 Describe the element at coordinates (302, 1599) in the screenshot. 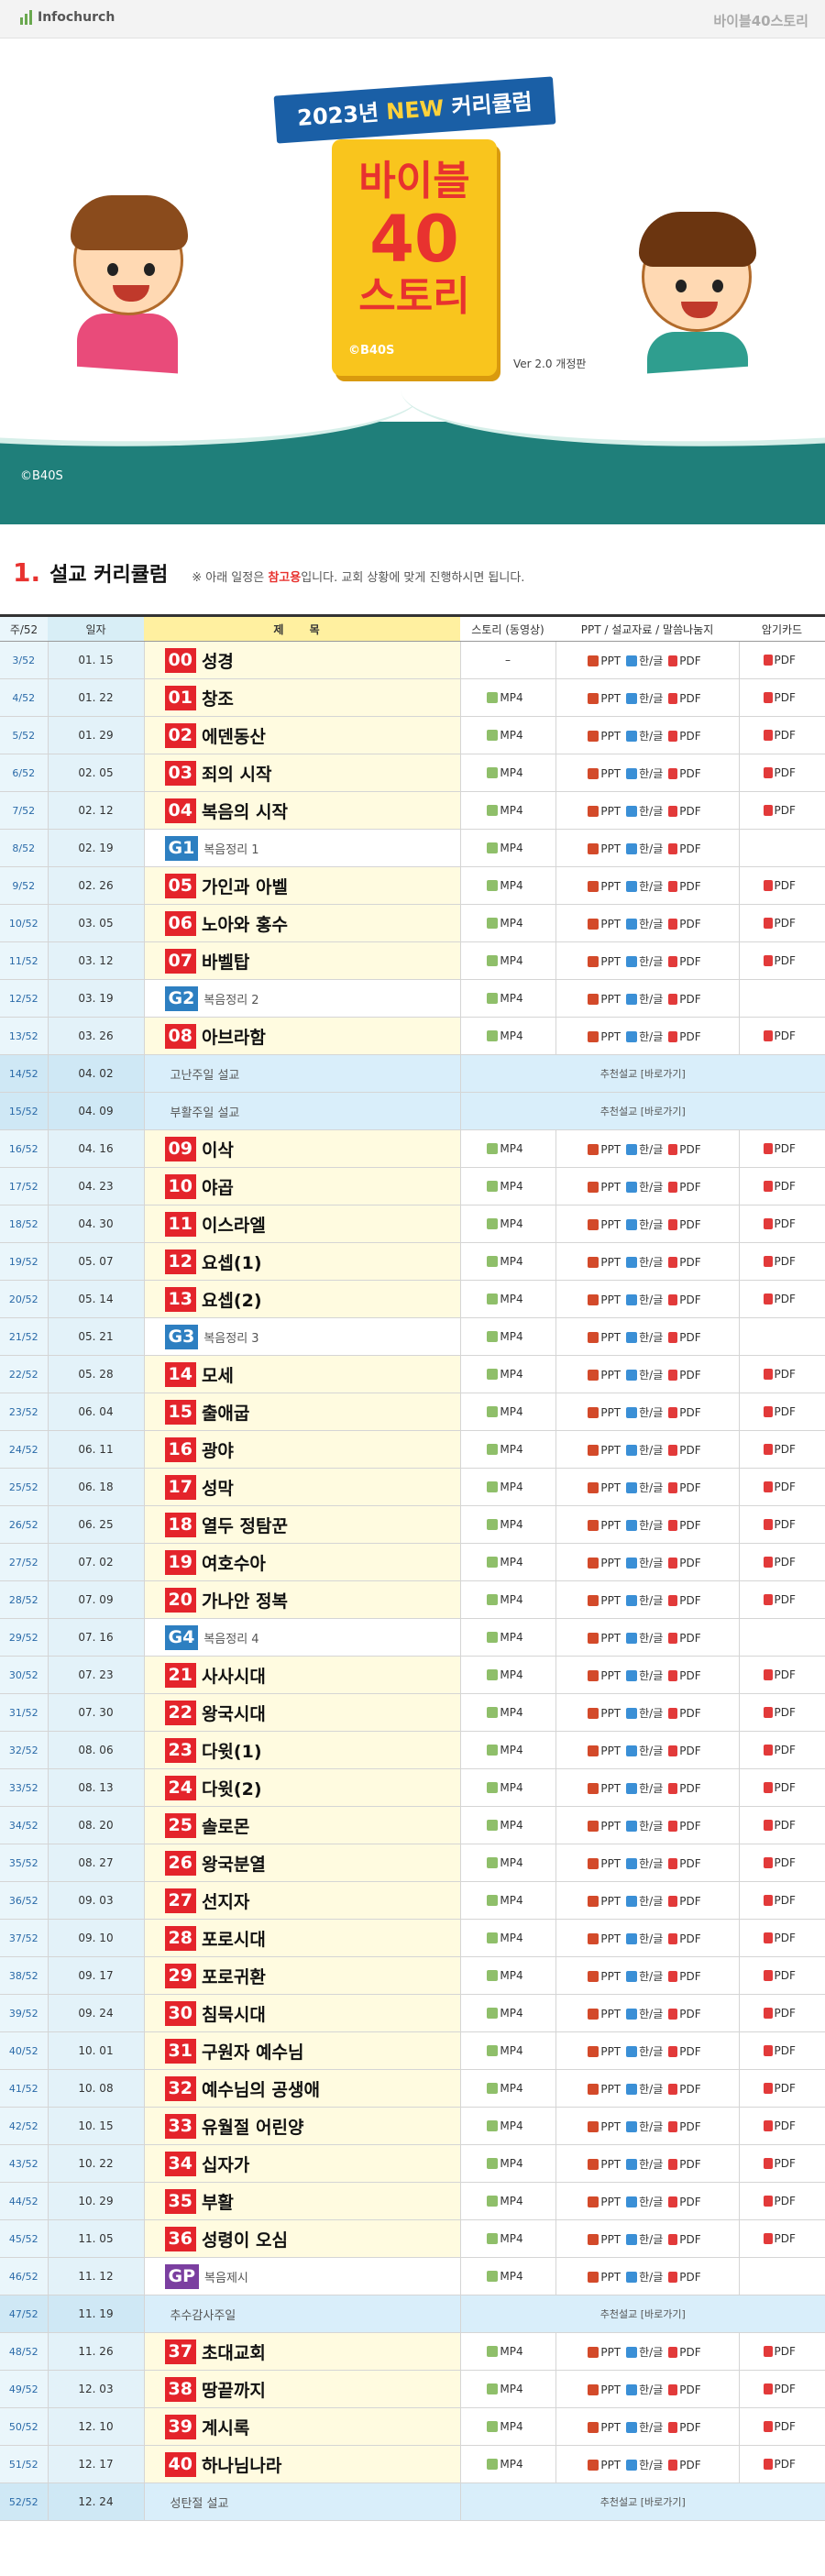

I see `title-cell: 20 가나안 정복` at that location.